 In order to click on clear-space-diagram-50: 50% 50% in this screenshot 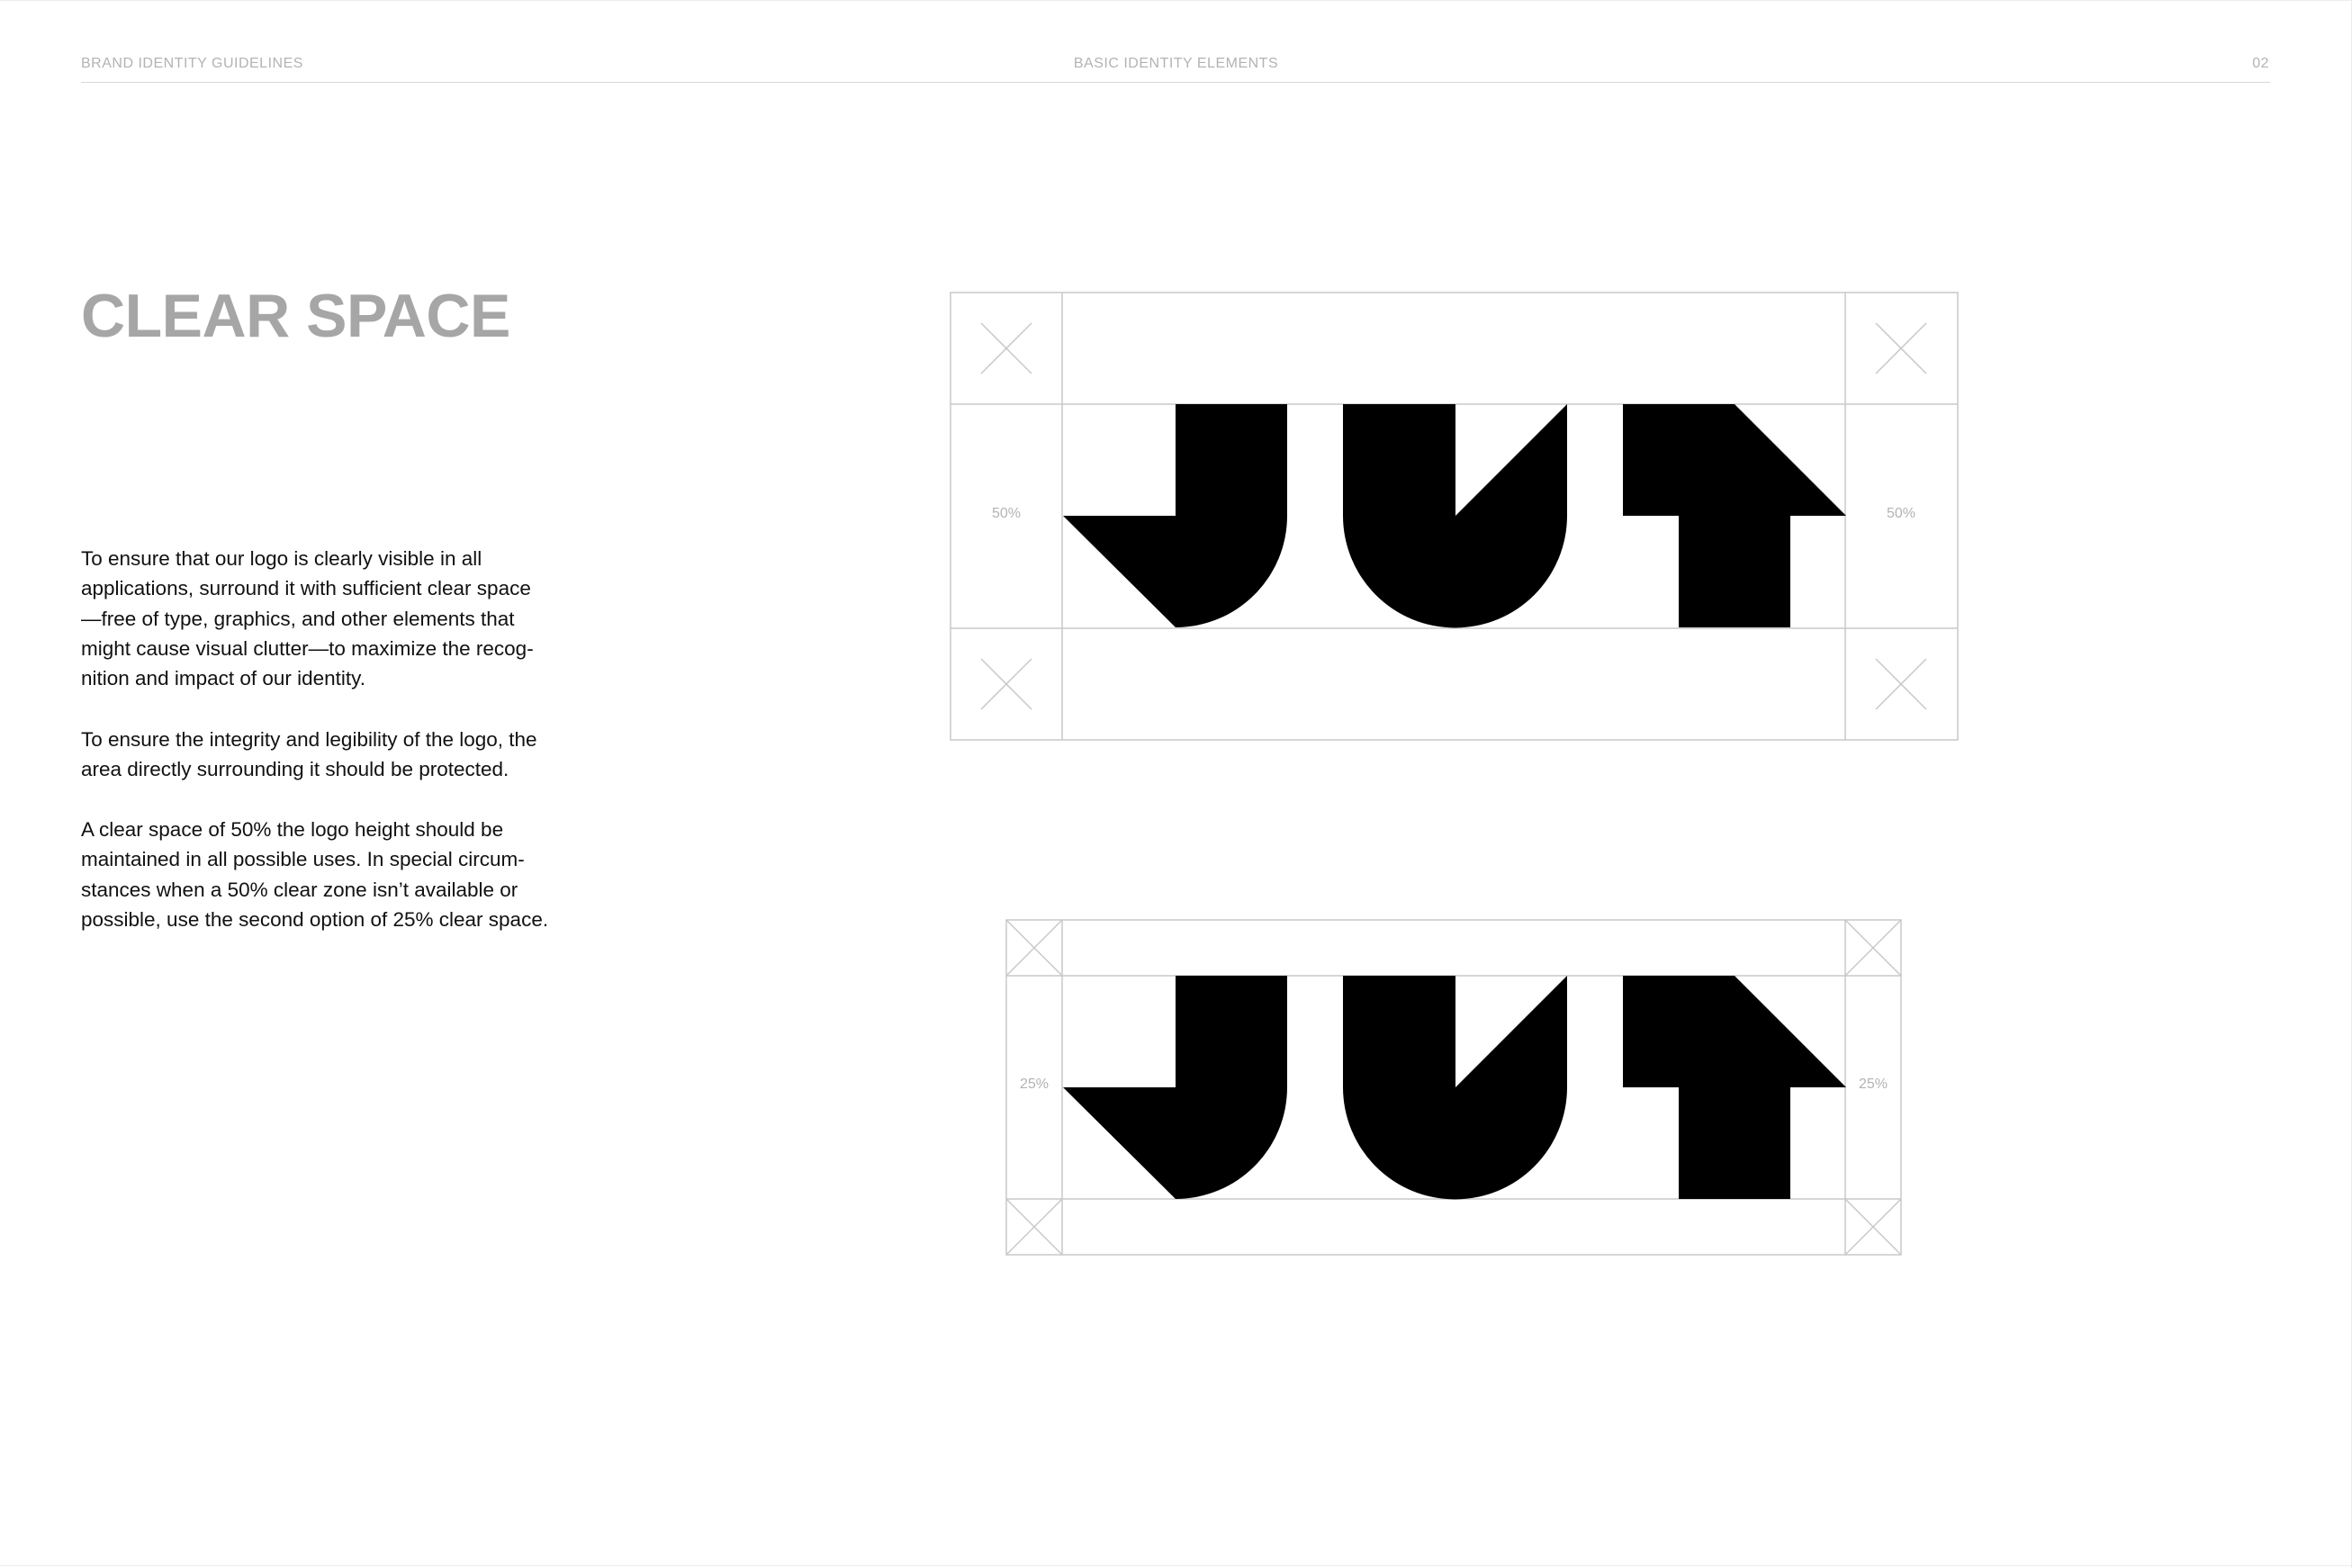, I will do `click(1455, 517)`.